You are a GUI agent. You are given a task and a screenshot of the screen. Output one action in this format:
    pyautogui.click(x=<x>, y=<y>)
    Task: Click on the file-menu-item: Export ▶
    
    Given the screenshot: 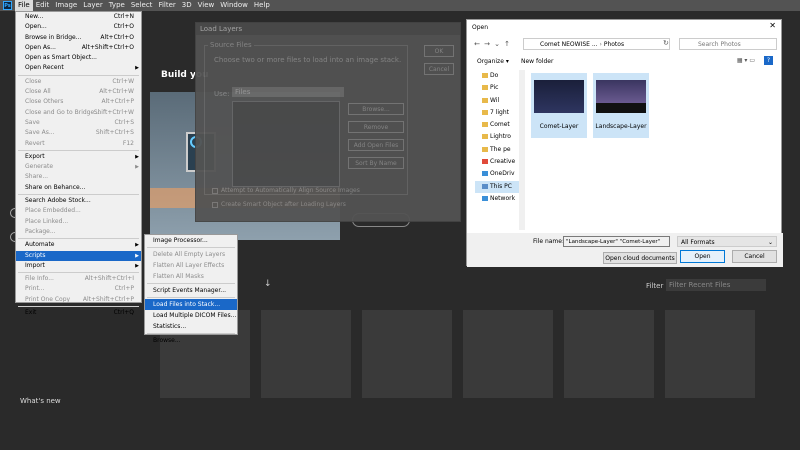 What is the action you would take?
    pyautogui.click(x=78, y=157)
    